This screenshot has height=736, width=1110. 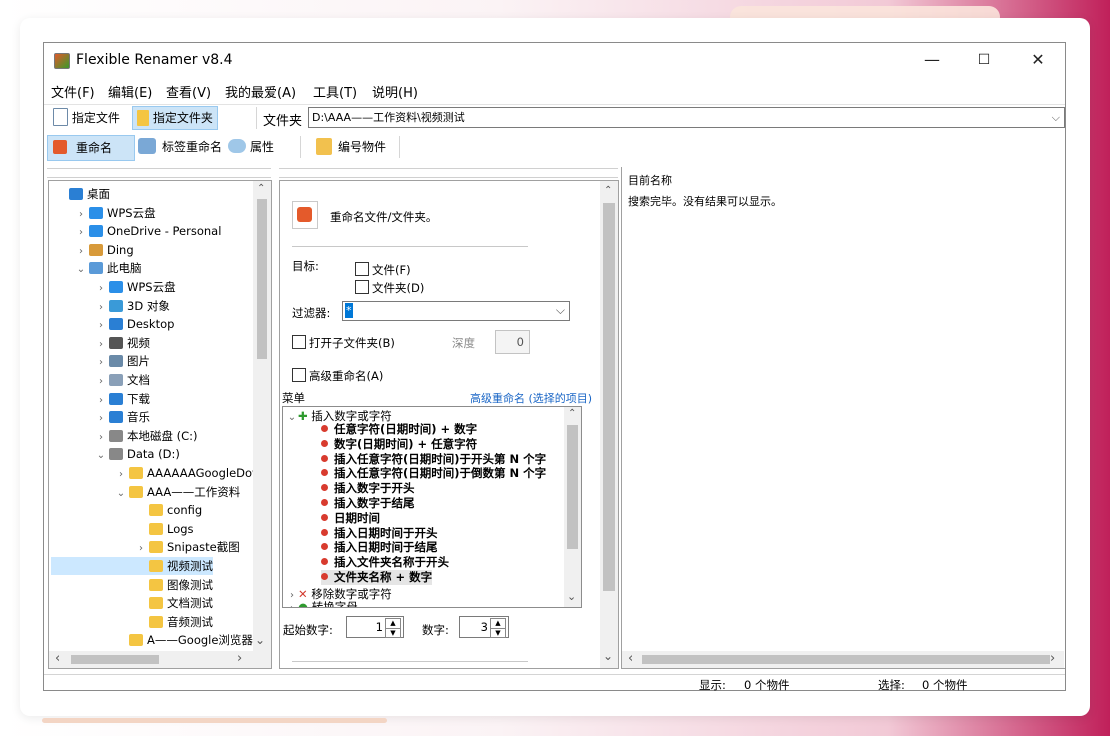 I want to click on digits-spinner: 3 ▲ ▼, so click(x=484, y=627).